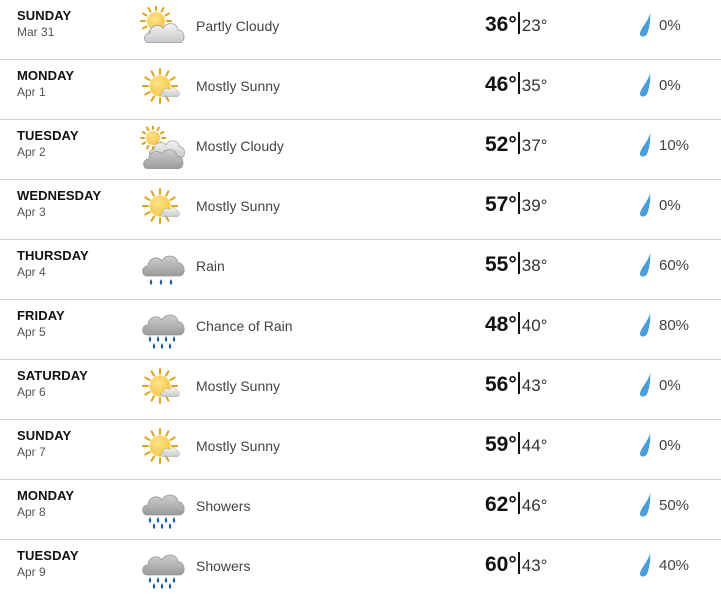 Image resolution: width=721 pixels, height=600 pixels. I want to click on high-temp: 46°, so click(501, 84).